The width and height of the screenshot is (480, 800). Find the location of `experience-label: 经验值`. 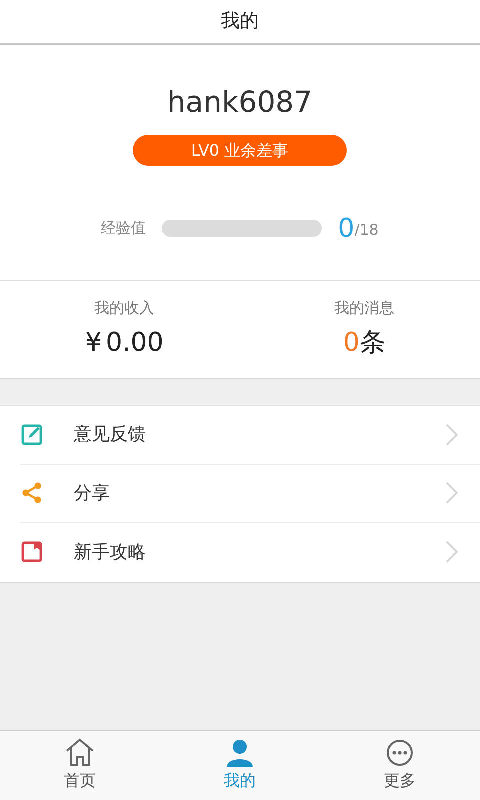

experience-label: 经验值 is located at coordinates (123, 229).